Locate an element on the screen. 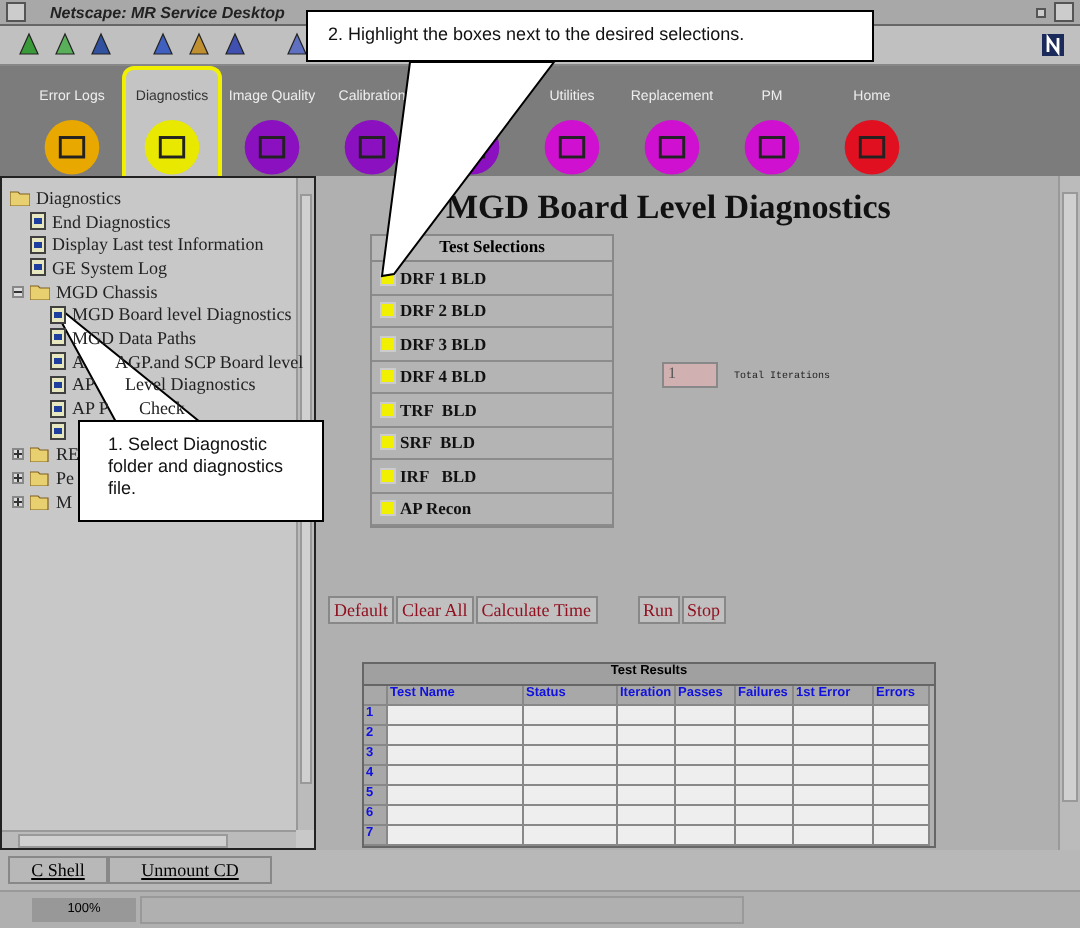  selection-label: TRF BLD is located at coordinates (438, 409).